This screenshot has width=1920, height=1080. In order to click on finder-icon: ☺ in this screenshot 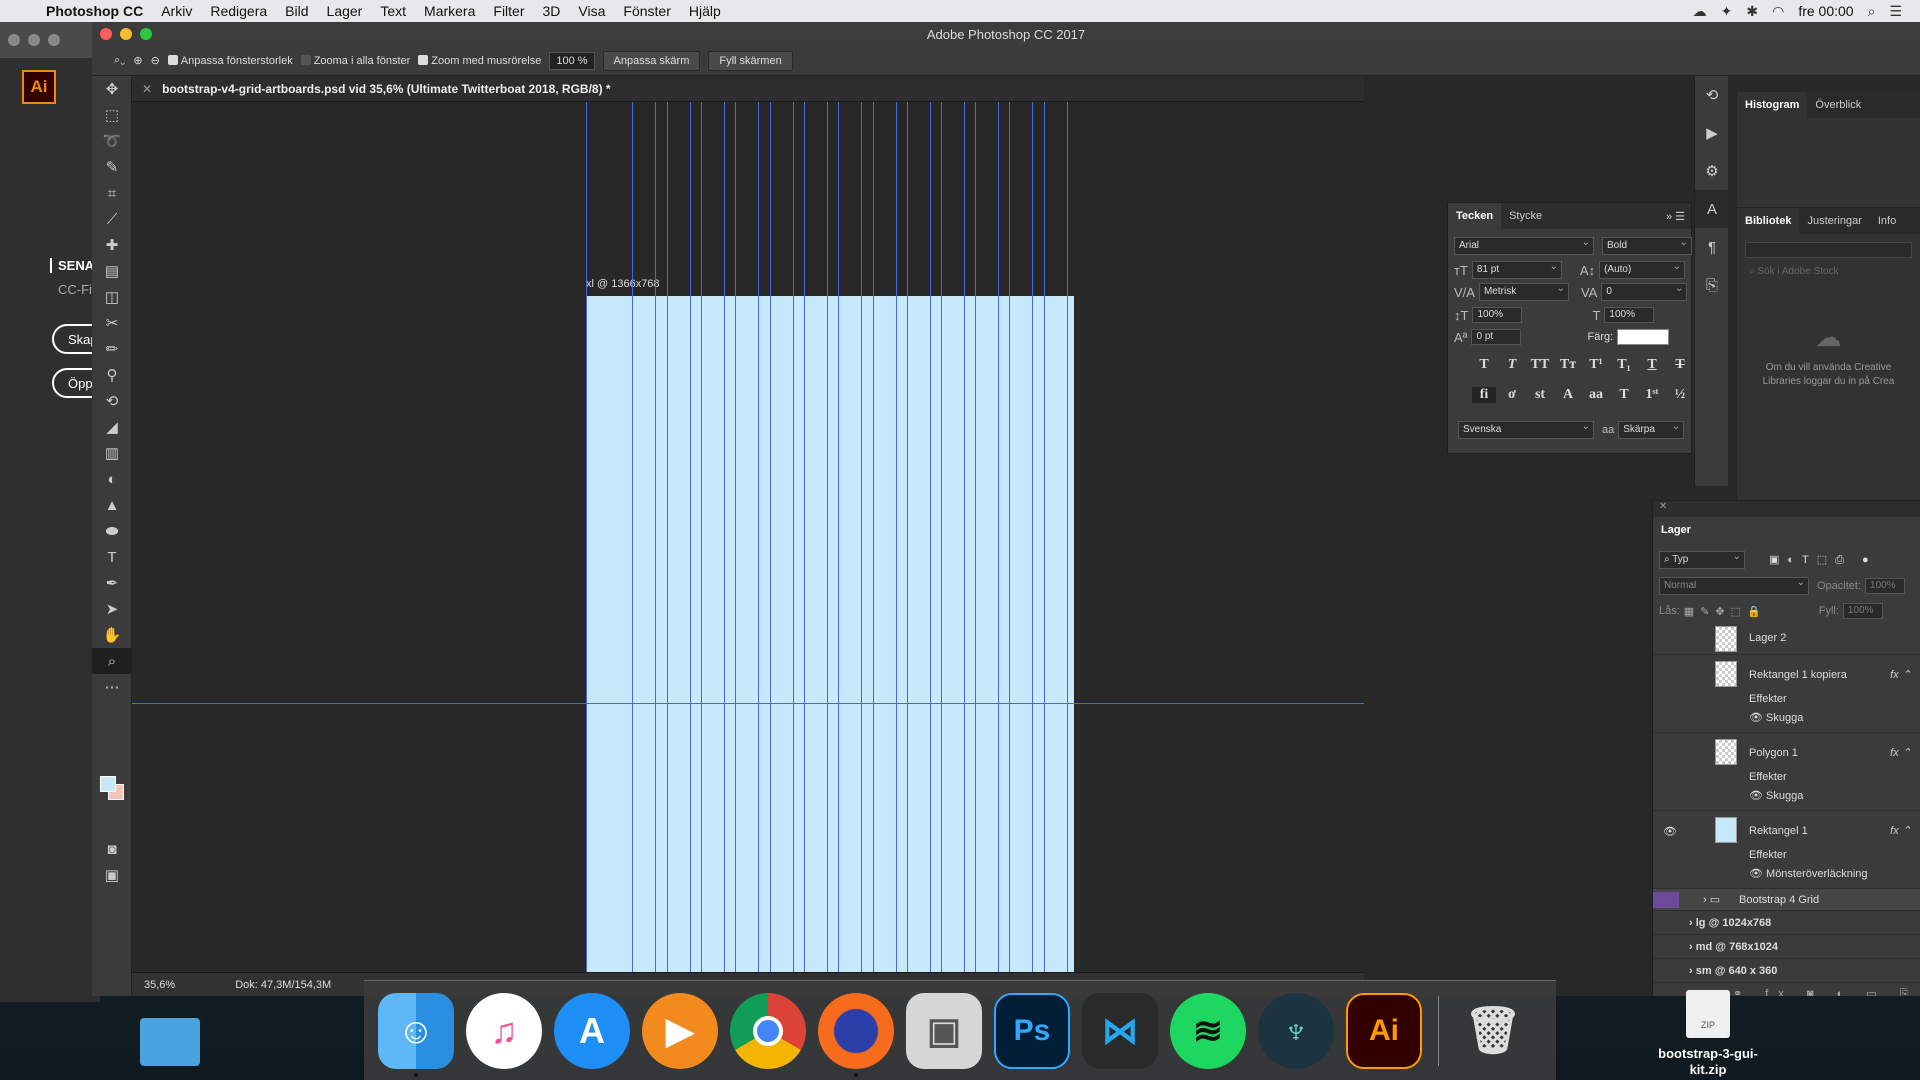, I will do `click(416, 1034)`.